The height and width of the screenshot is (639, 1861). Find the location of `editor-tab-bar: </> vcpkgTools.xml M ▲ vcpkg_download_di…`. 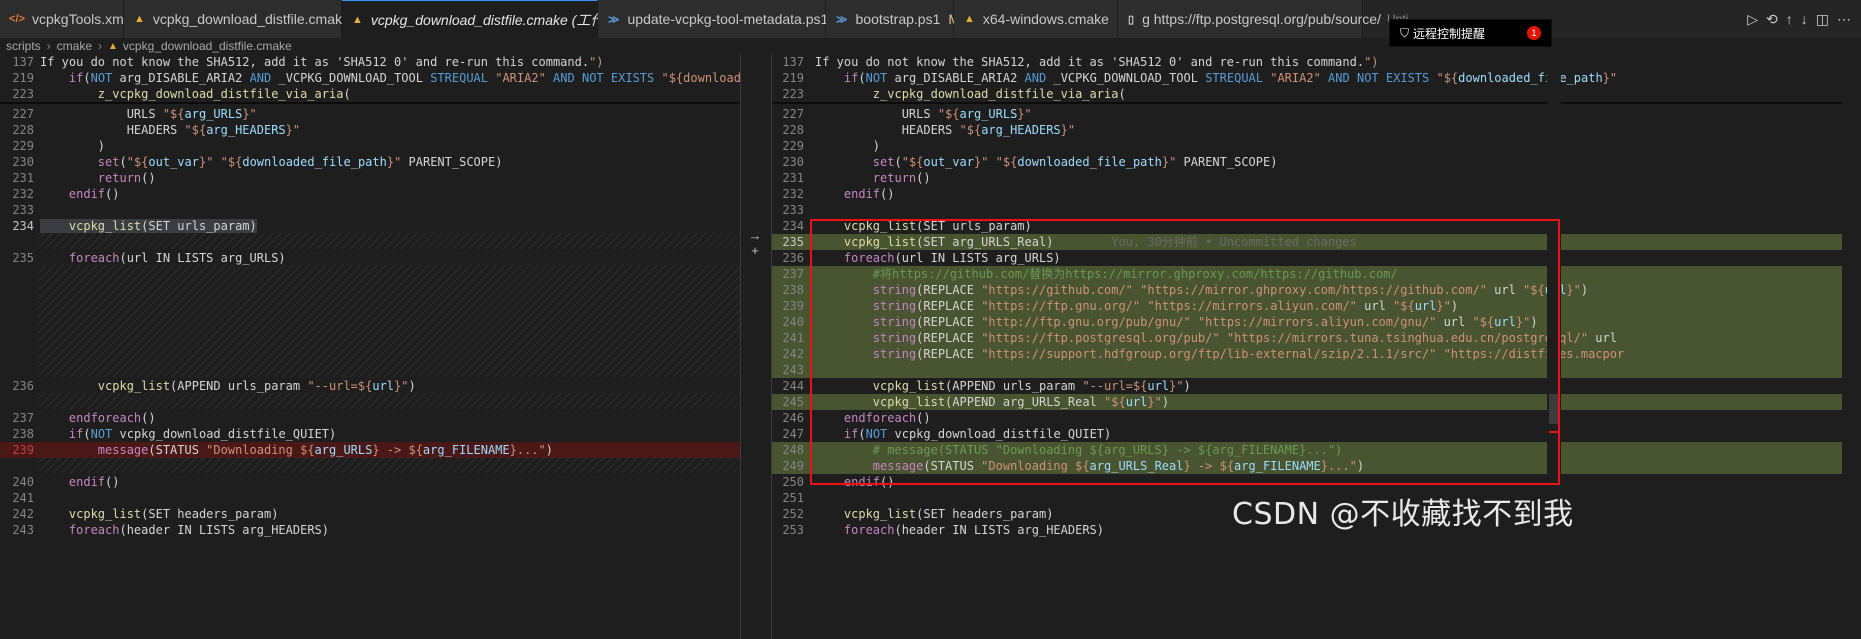

editor-tab-bar: </> vcpkgTools.xml M ▲ vcpkg_download_di… is located at coordinates (930, 19).